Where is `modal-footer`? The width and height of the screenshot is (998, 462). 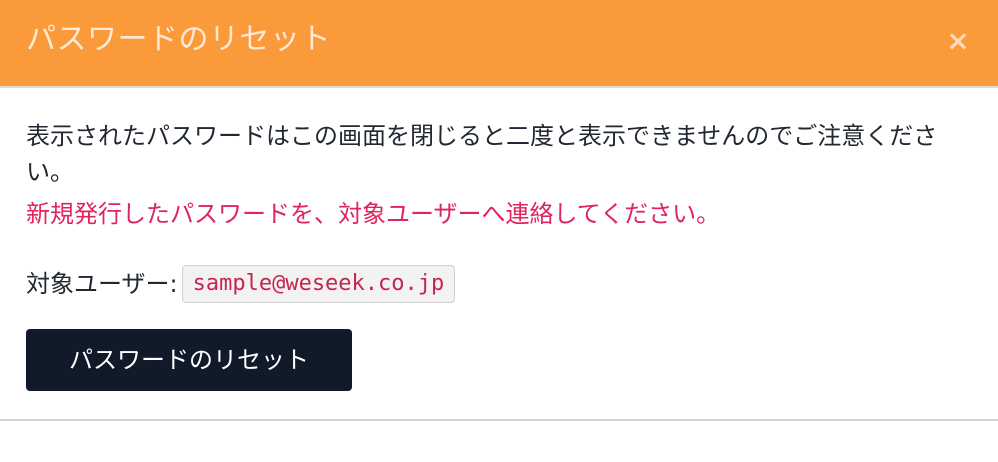
modal-footer is located at coordinates (499, 440).